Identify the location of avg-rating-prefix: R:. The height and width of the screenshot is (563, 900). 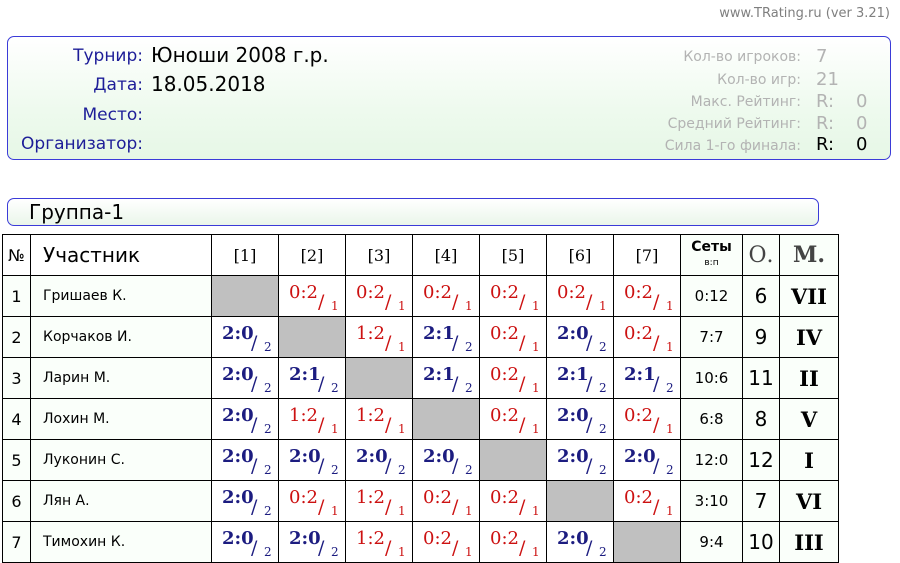
(825, 123).